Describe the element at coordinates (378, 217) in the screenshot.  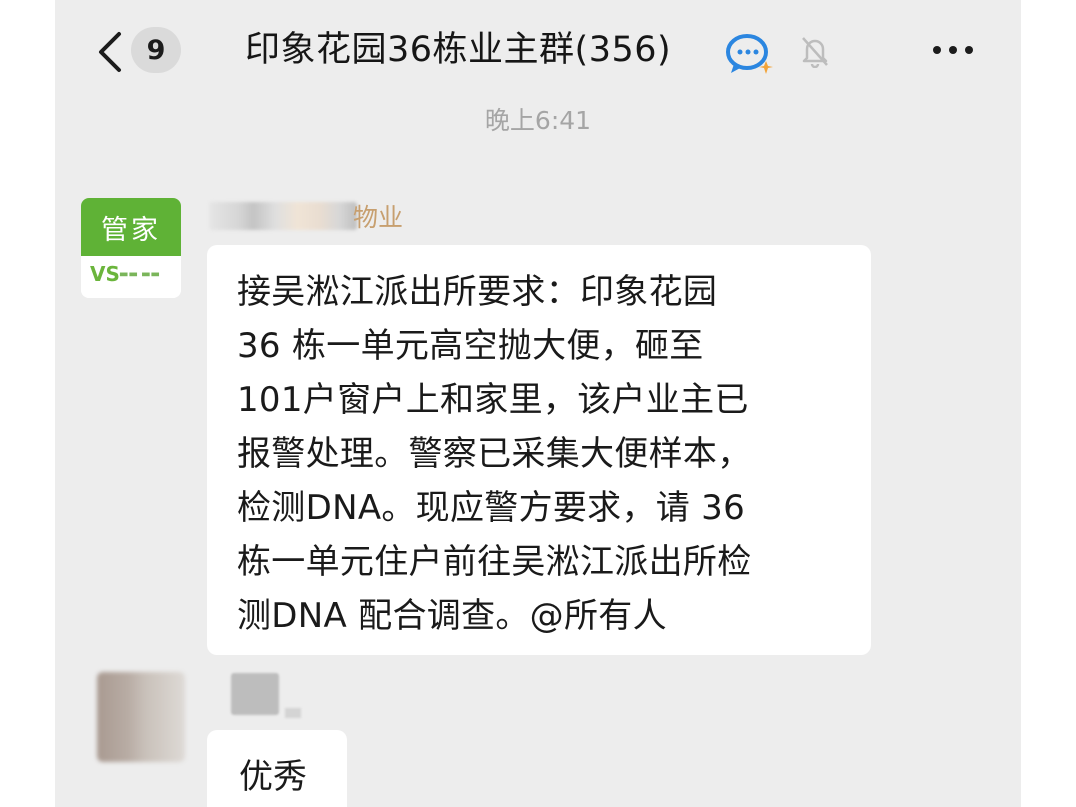
I see `sender-name: 物业` at that location.